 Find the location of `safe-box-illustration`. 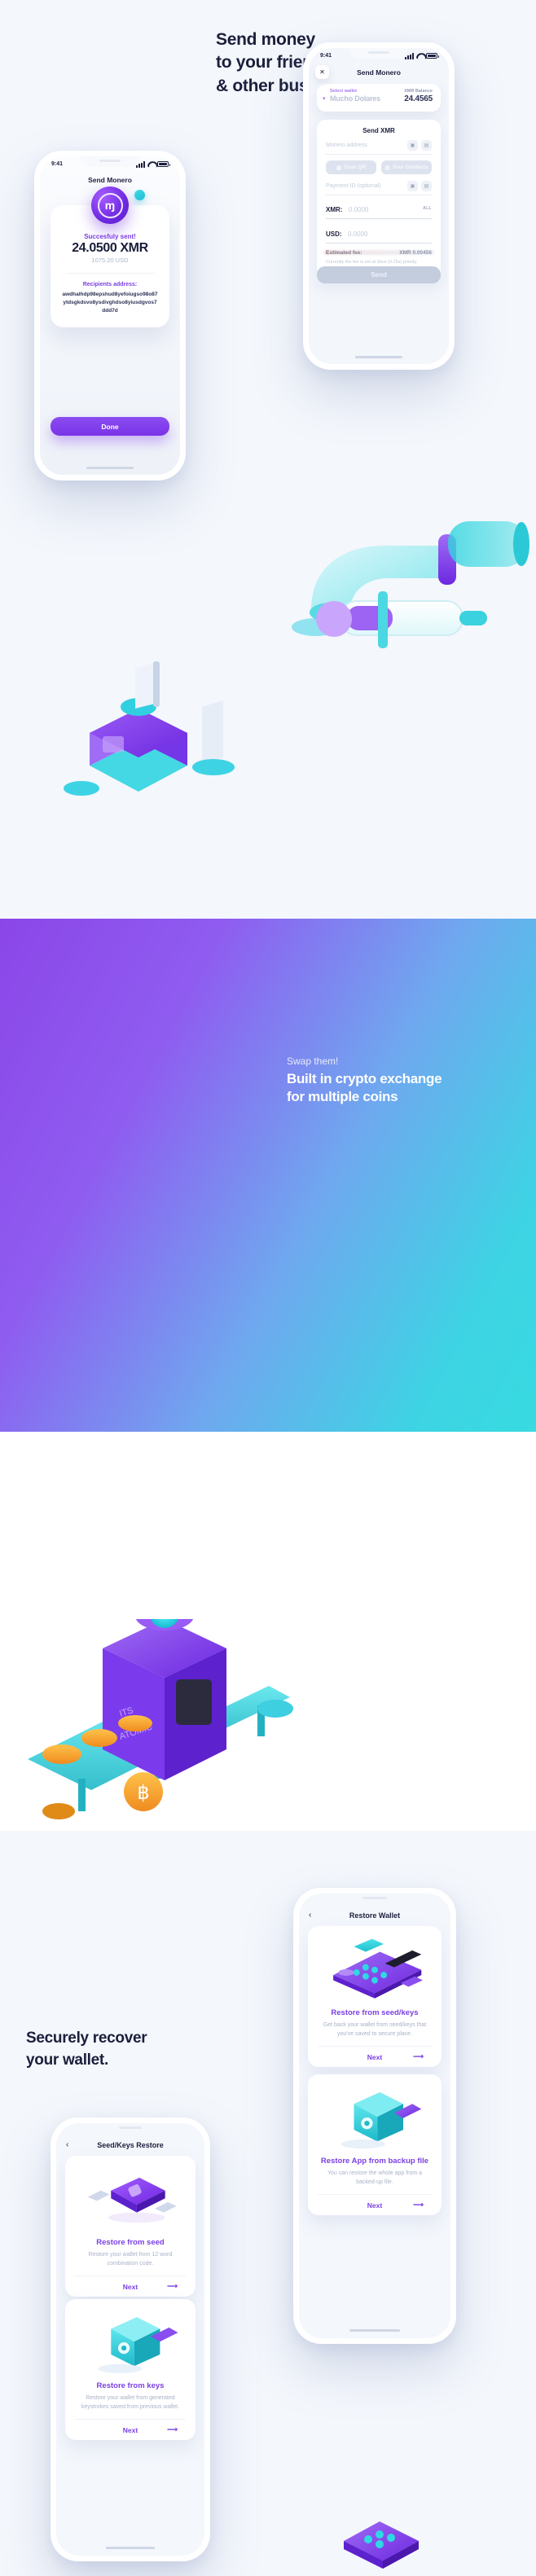

safe-box-illustration is located at coordinates (381, 2120).